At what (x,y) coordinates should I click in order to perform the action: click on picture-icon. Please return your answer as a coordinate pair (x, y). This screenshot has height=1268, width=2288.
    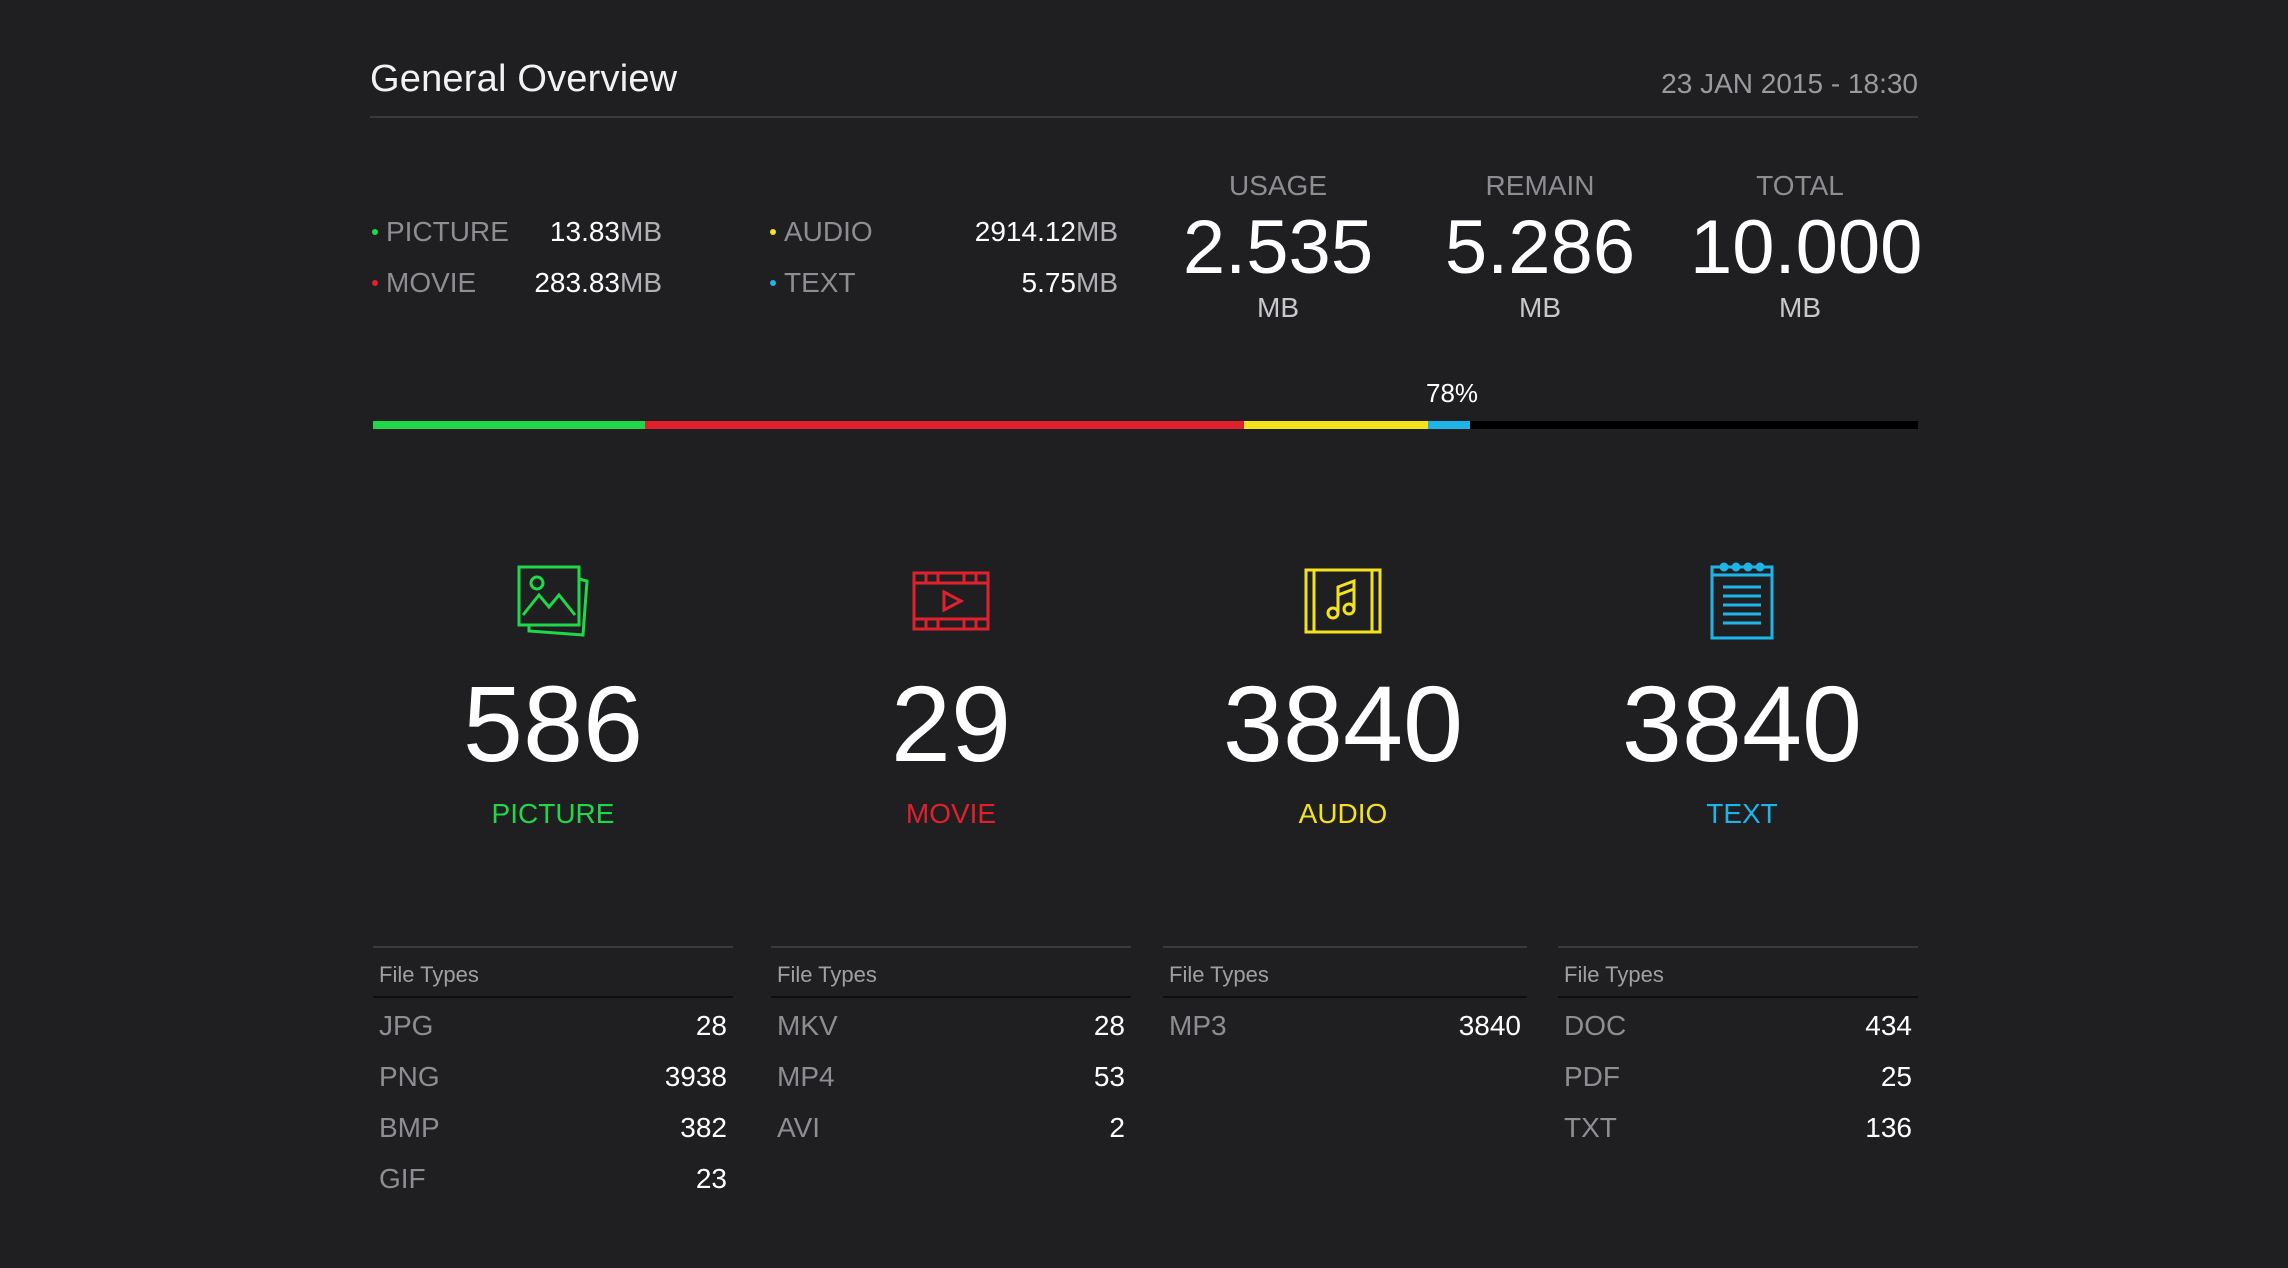
    Looking at the image, I should click on (553, 601).